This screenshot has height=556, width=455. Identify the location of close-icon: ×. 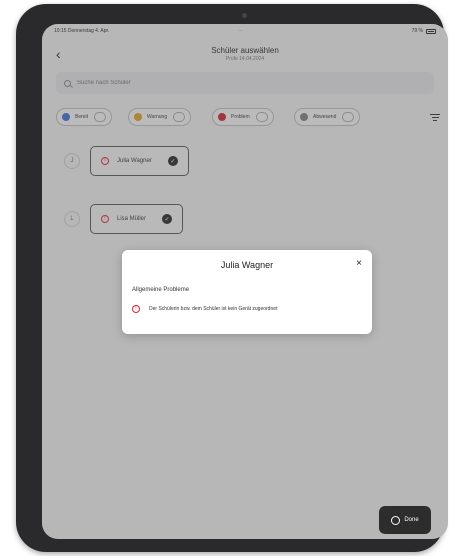
(359, 263).